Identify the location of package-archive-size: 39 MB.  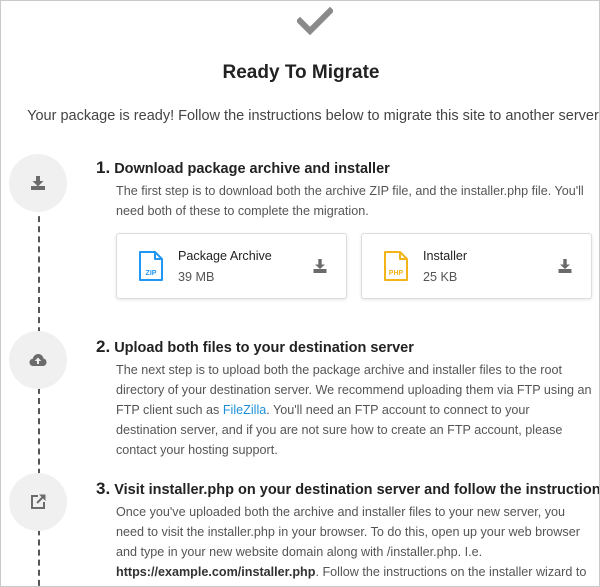
(196, 277).